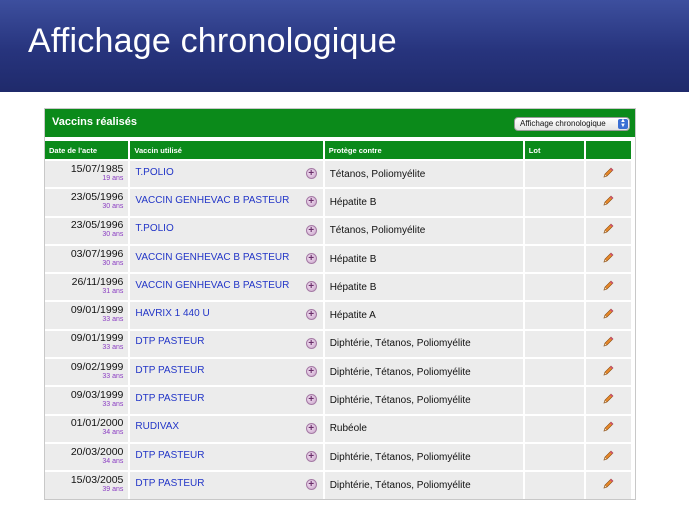 The height and width of the screenshot is (517, 689). What do you see at coordinates (172, 313) in the screenshot?
I see `vaccine-link: HAVRIX 1 440 U` at bounding box center [172, 313].